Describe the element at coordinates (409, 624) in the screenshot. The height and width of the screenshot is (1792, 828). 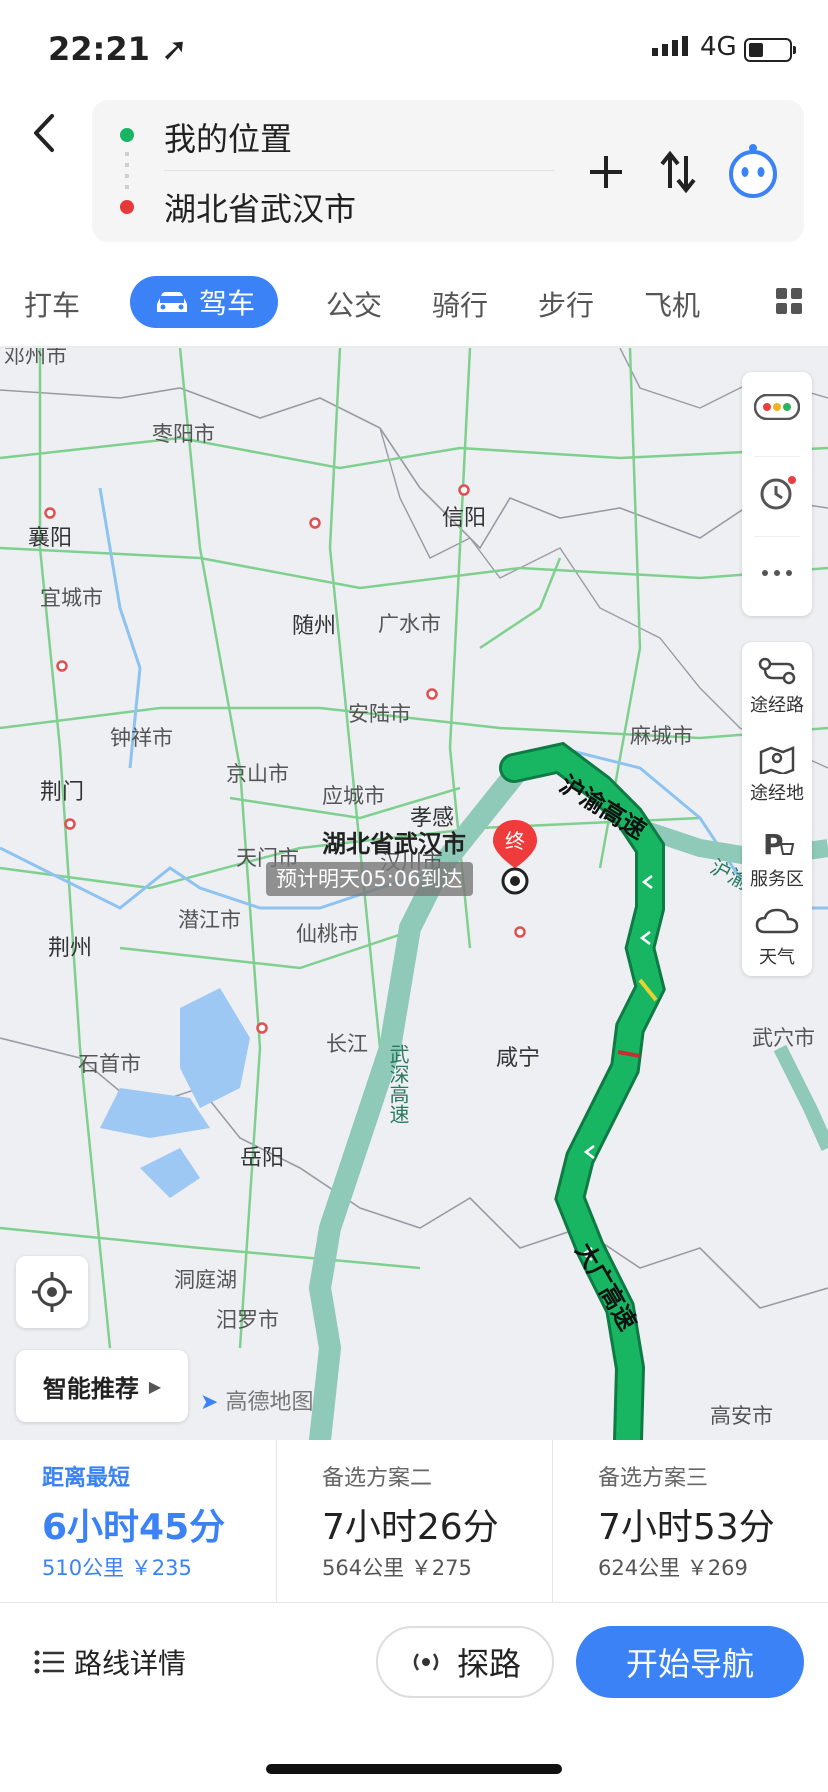
I see `map-city-label: 广水市` at that location.